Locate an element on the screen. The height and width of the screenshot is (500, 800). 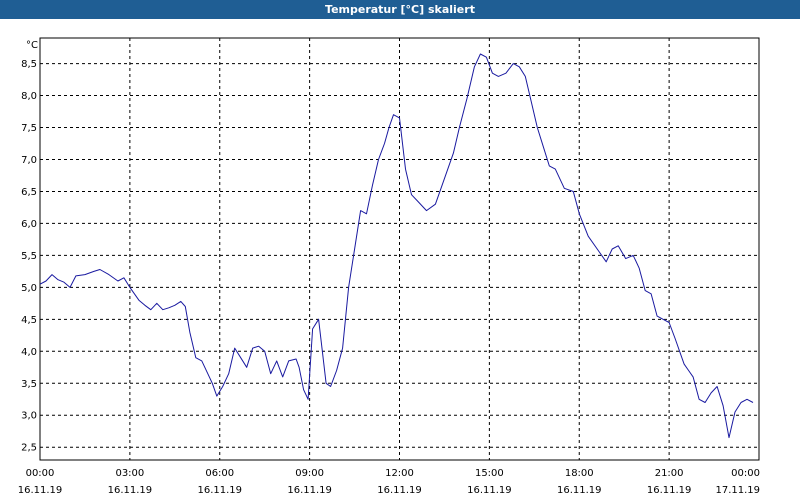
y-tick-label: 4,5 is located at coordinates (29, 320).